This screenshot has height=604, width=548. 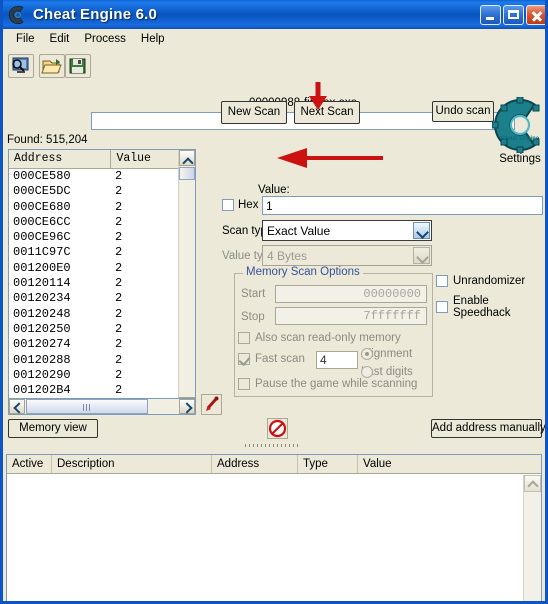 I want to click on menu-process: Process, so click(x=105, y=39).